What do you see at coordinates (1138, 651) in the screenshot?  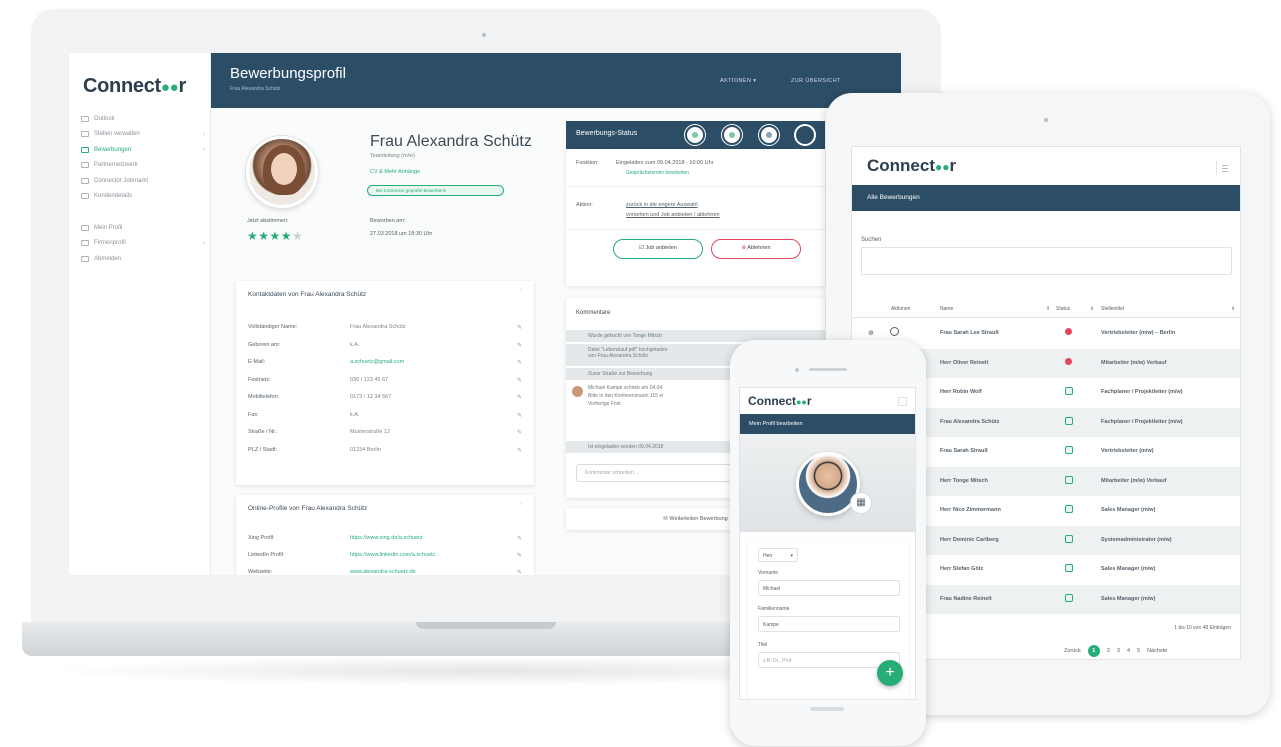 I see `pager-page: 5` at bounding box center [1138, 651].